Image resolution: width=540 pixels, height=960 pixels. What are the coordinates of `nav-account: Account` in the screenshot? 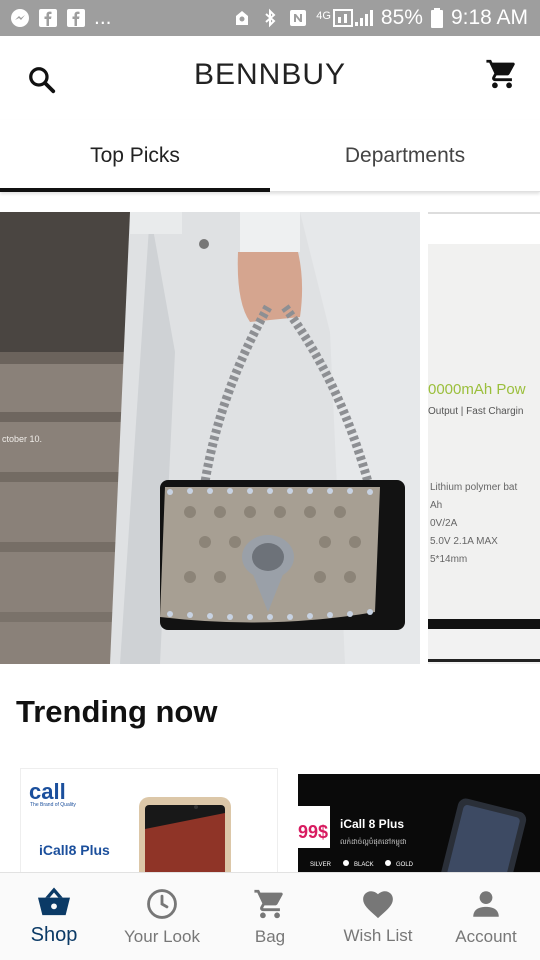 It's located at (486, 916).